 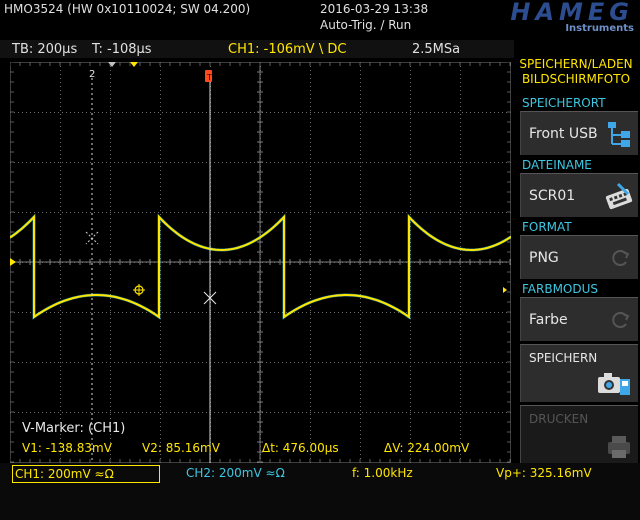 I want to click on format-button: PNG, so click(x=579, y=257).